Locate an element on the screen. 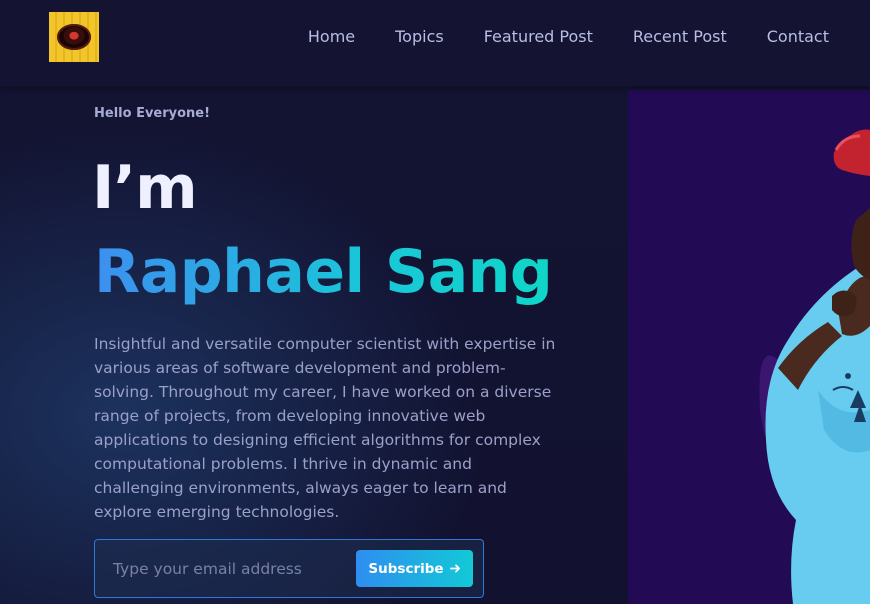  logo-mark-icon is located at coordinates (74, 37).